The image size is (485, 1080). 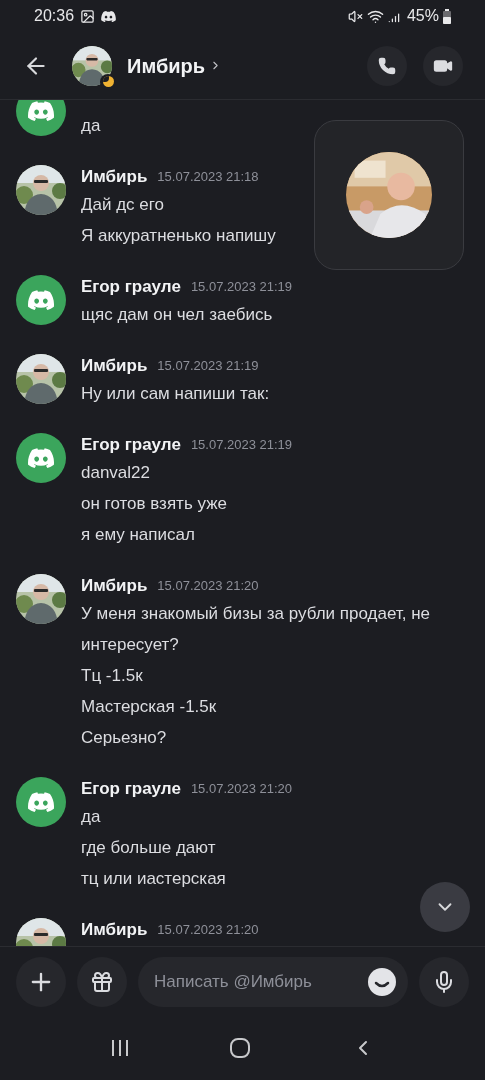 What do you see at coordinates (382, 981) in the screenshot?
I see `emoji-icon` at bounding box center [382, 981].